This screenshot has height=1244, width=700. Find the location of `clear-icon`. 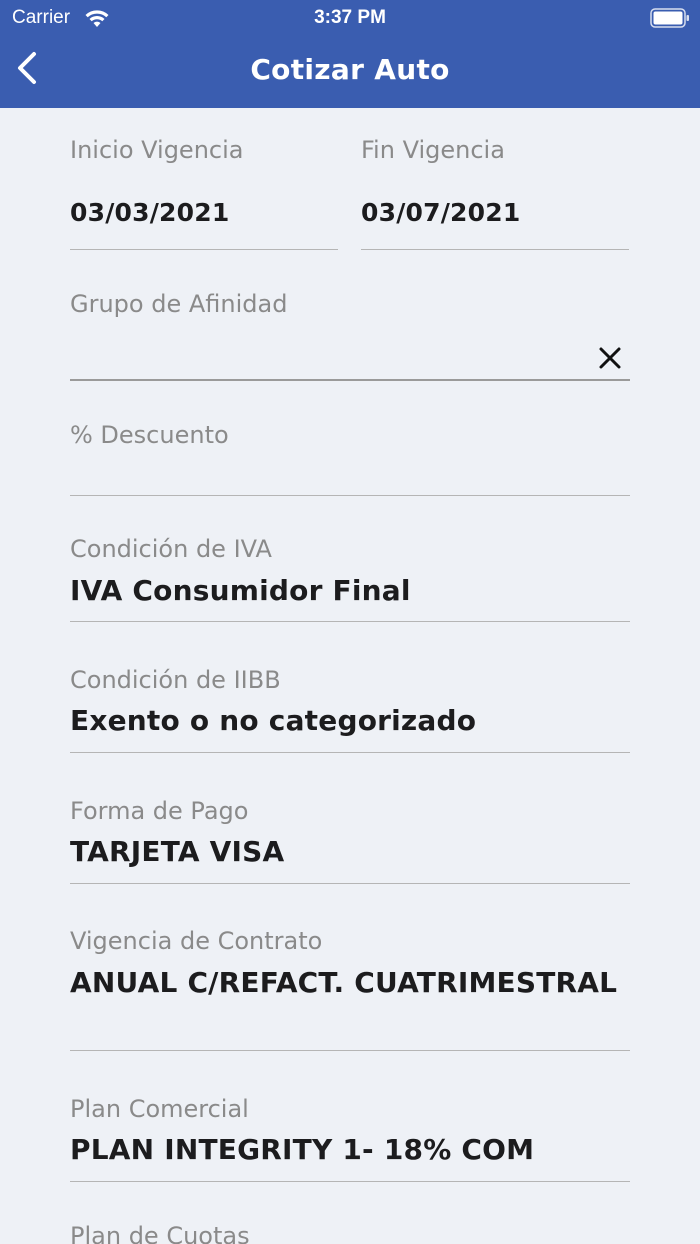

clear-icon is located at coordinates (610, 358).